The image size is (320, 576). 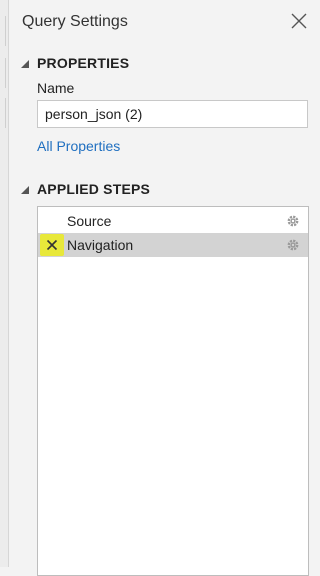 I want to click on panel-title: Query Settings, so click(x=75, y=21).